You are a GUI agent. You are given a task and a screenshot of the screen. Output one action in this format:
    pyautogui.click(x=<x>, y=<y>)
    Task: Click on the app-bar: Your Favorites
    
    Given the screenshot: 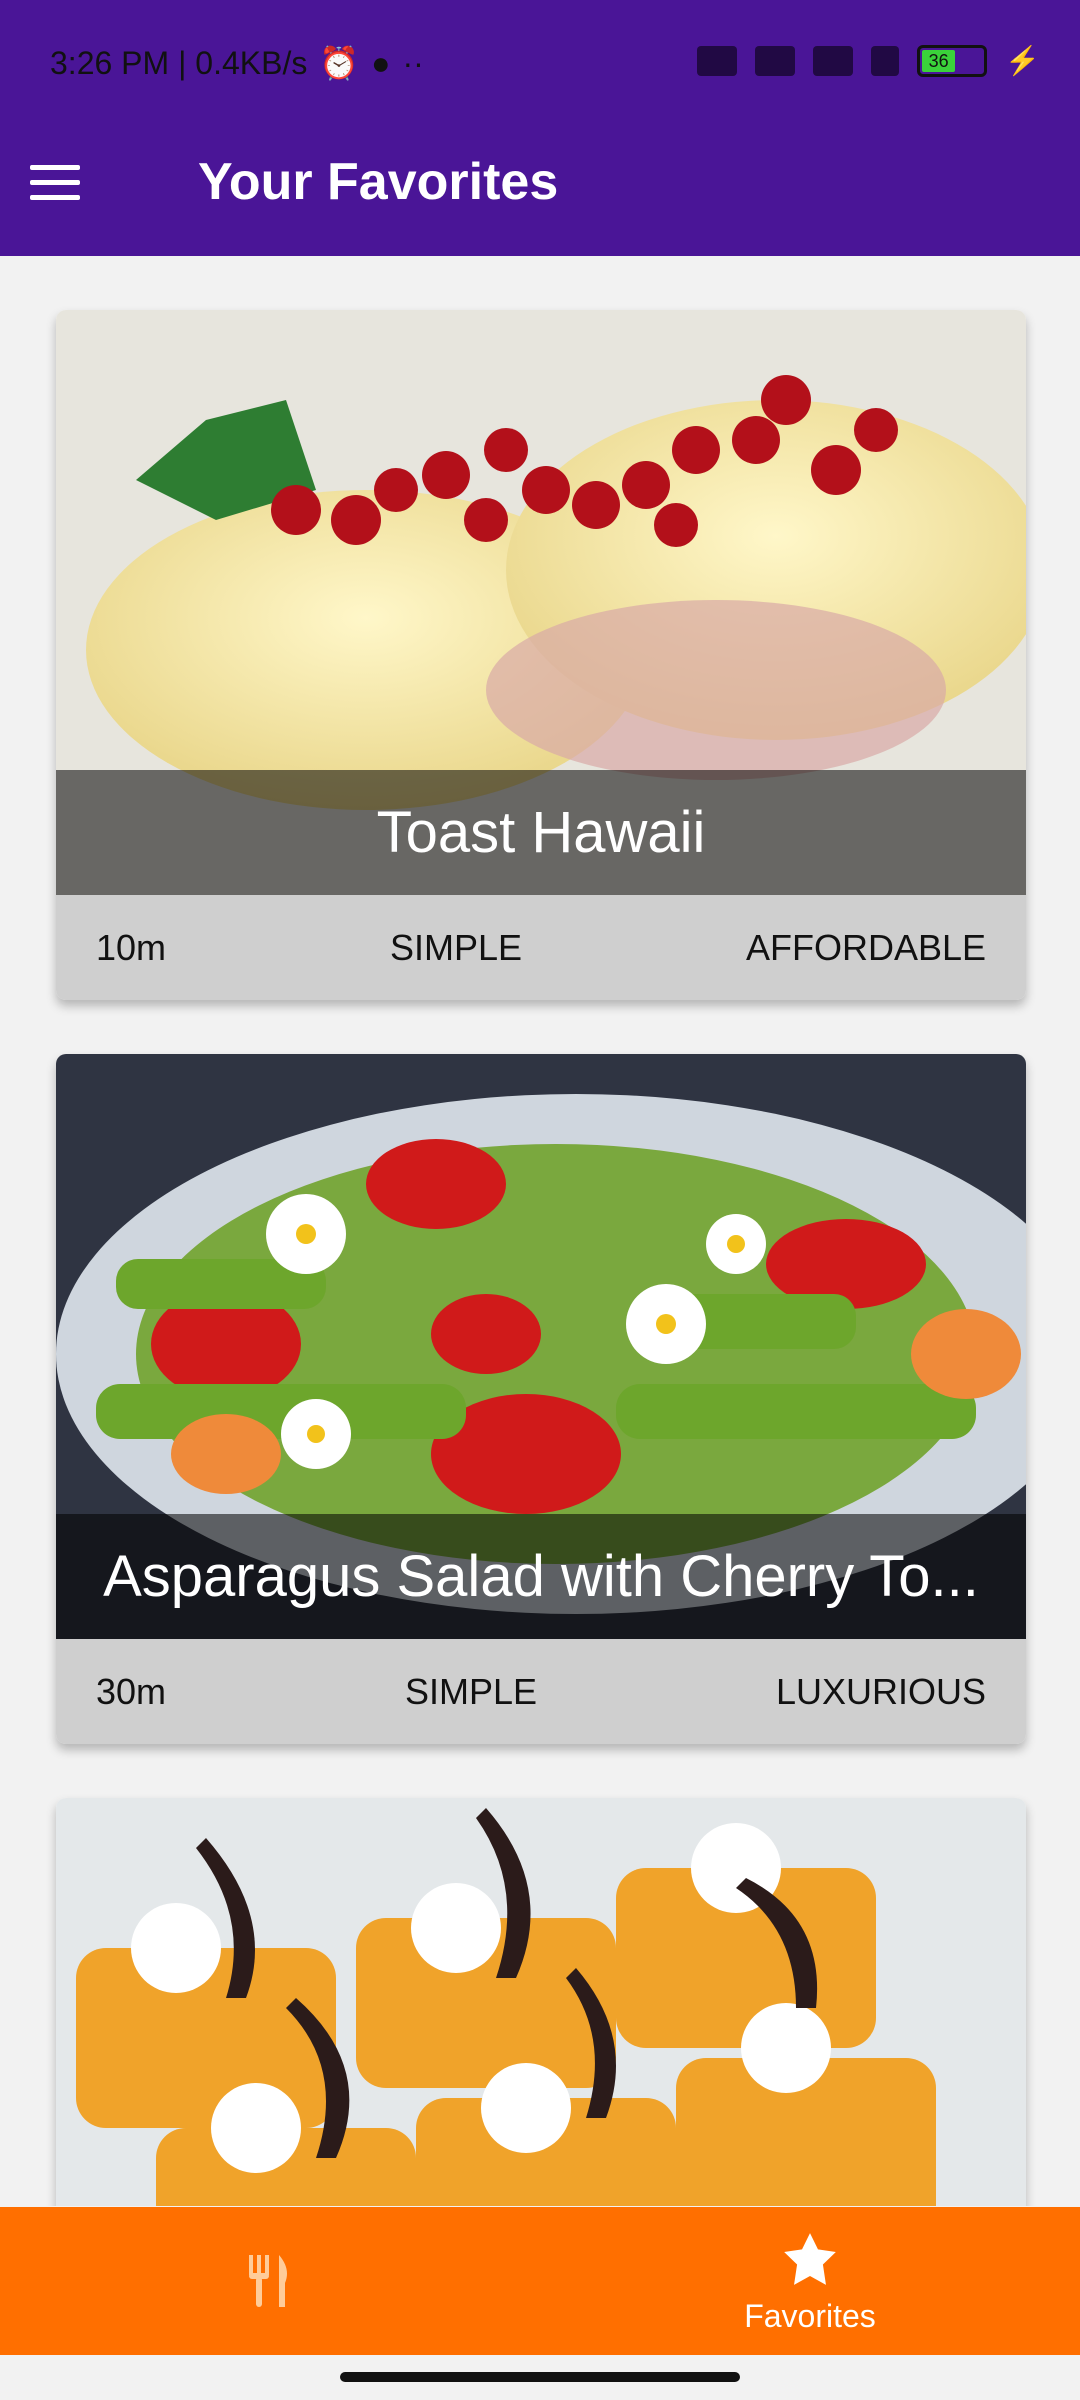 What is the action you would take?
    pyautogui.click(x=540, y=193)
    